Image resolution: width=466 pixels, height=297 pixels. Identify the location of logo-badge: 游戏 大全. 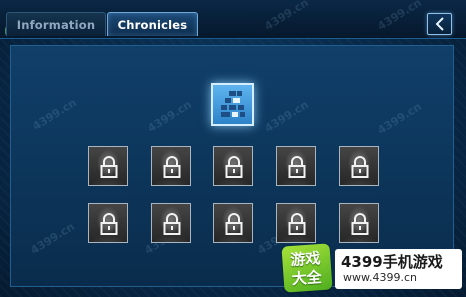
(307, 268).